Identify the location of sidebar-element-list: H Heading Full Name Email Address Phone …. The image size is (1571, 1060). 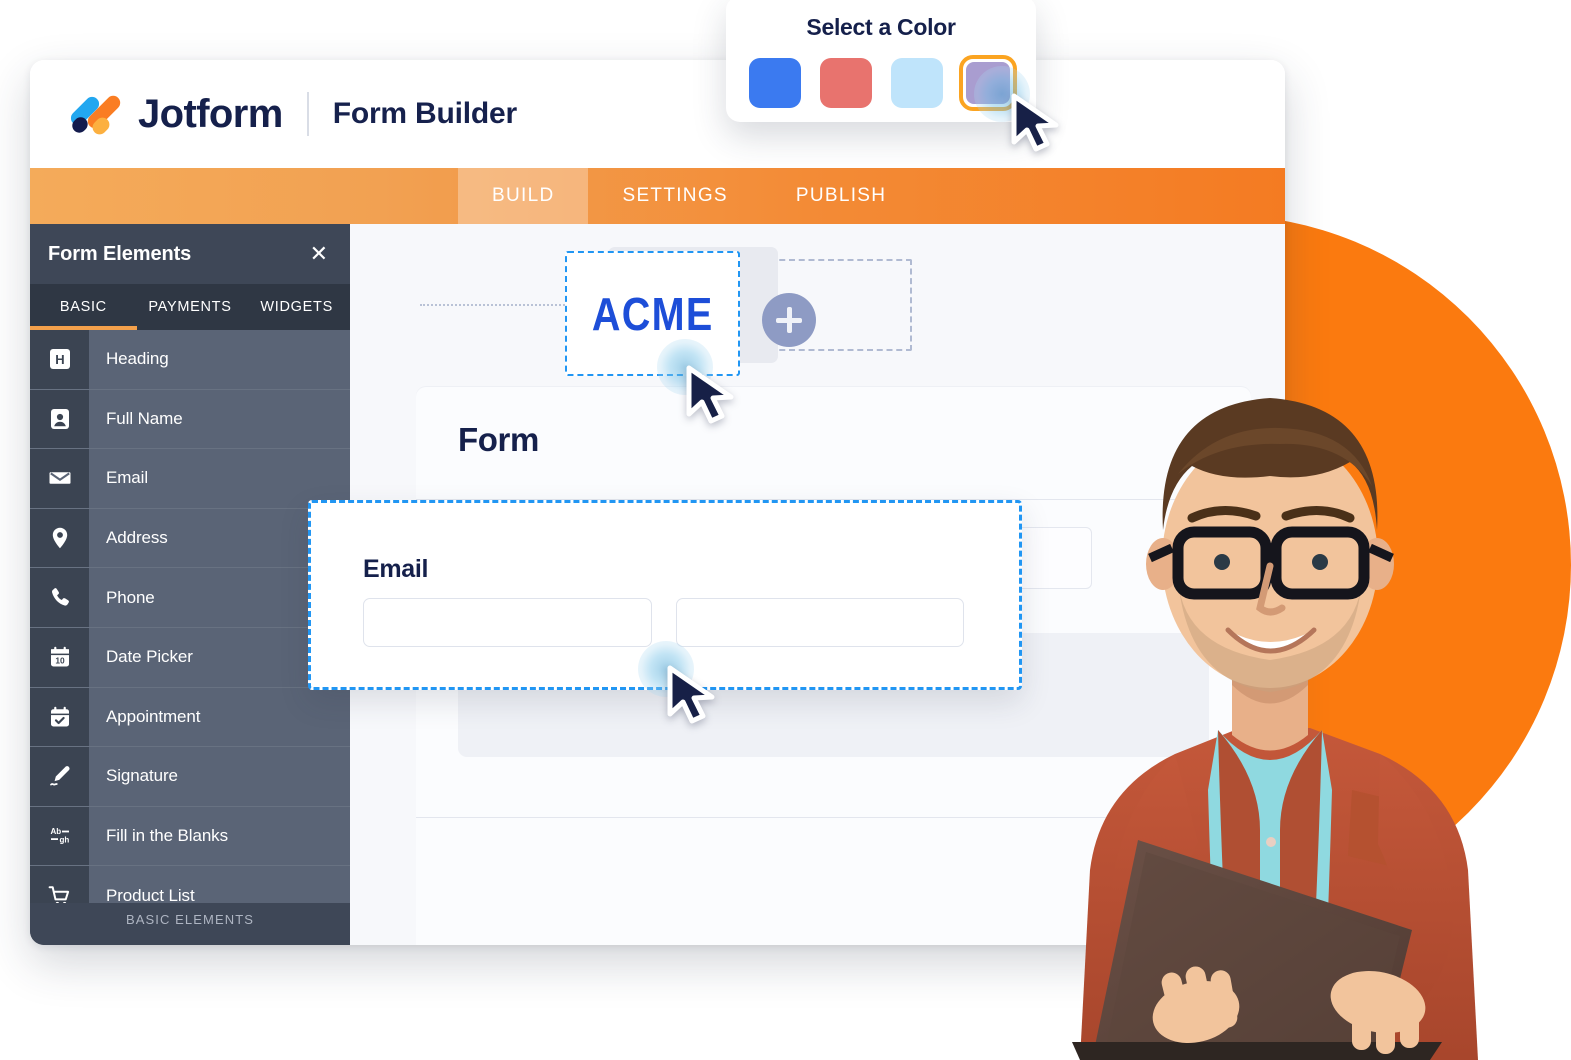
(190, 616).